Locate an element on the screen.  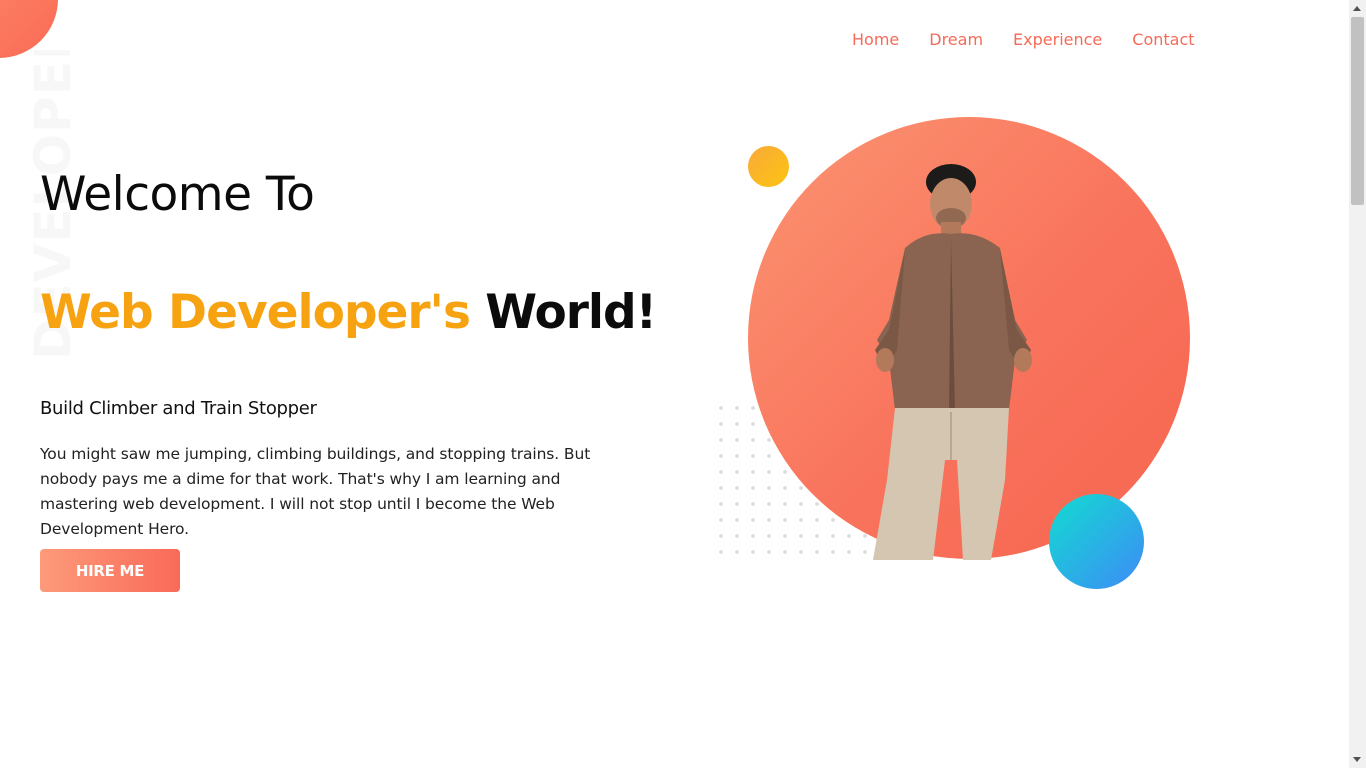
yellow-accent-circle is located at coordinates (768, 166).